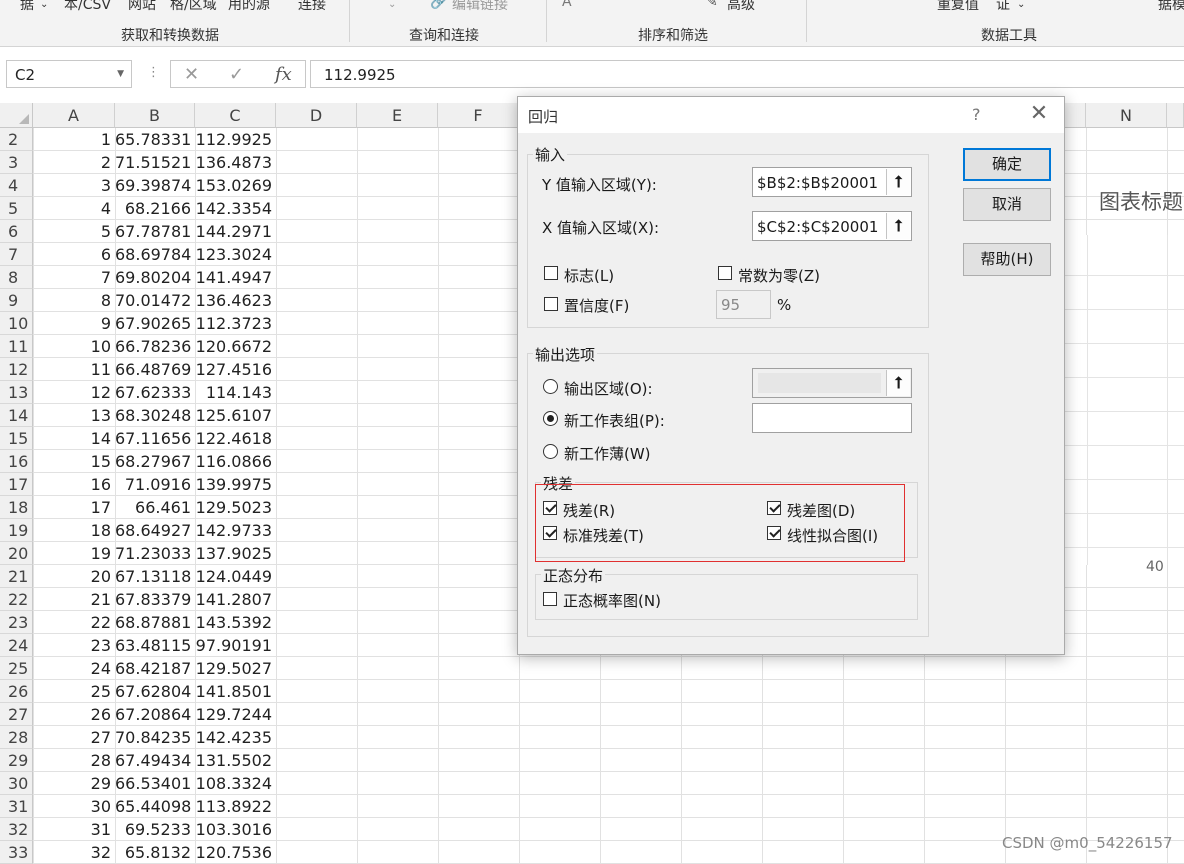  What do you see at coordinates (16, 852) in the screenshot?
I see `row-header: 33` at bounding box center [16, 852].